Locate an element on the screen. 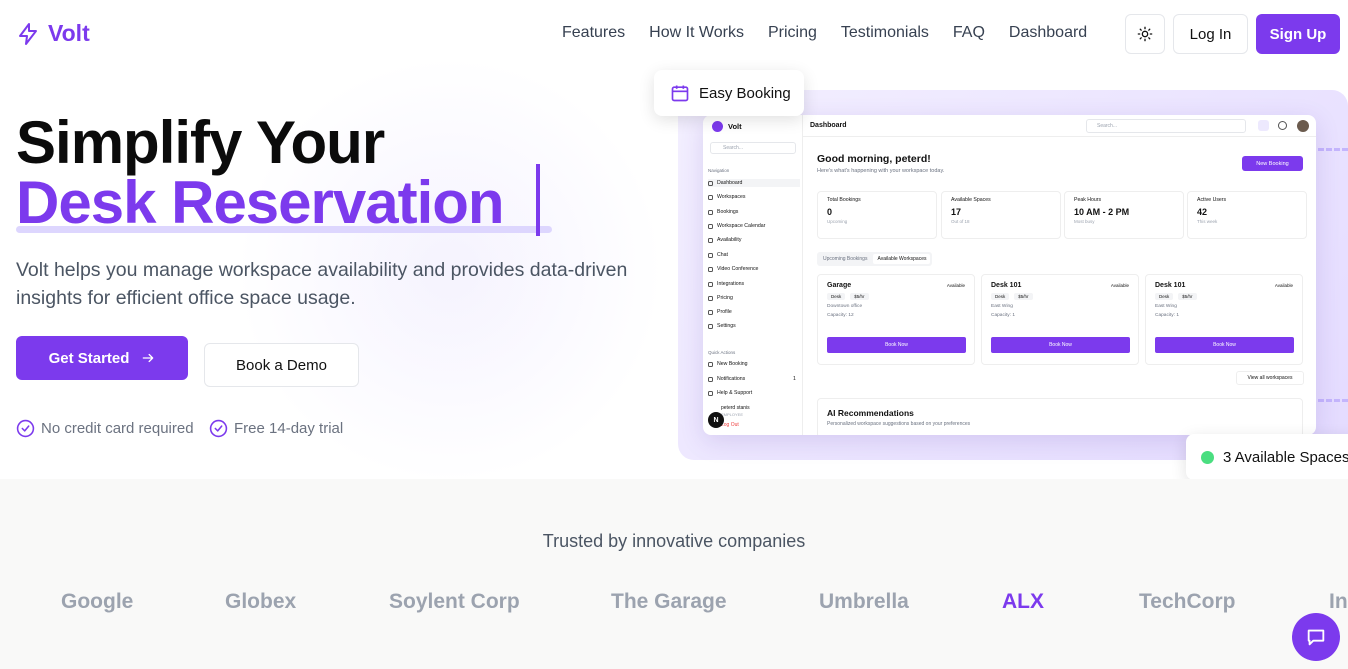 This screenshot has width=1348, height=669. company-logo: Google is located at coordinates (97, 601).